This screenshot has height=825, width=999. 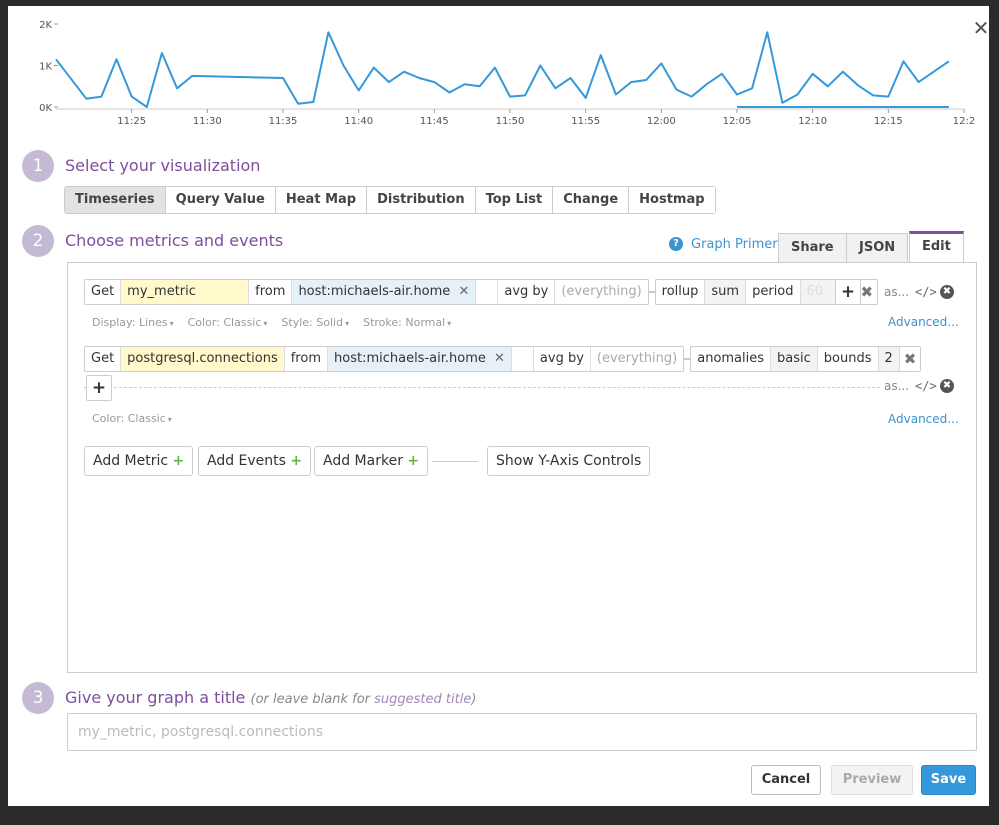 What do you see at coordinates (731, 359) in the screenshot?
I see `anomalies-label: anomalies` at bounding box center [731, 359].